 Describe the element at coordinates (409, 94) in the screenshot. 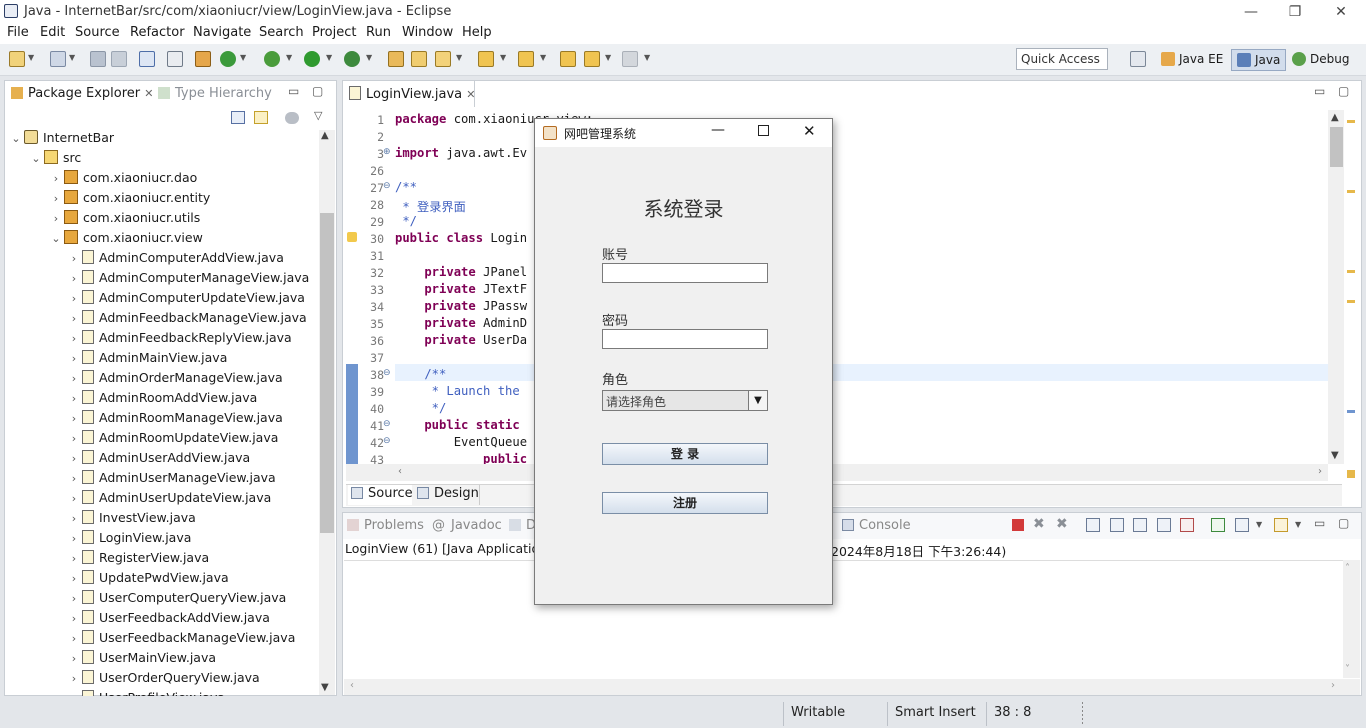

I see `tab-loginview: LoginView.java ✕` at that location.